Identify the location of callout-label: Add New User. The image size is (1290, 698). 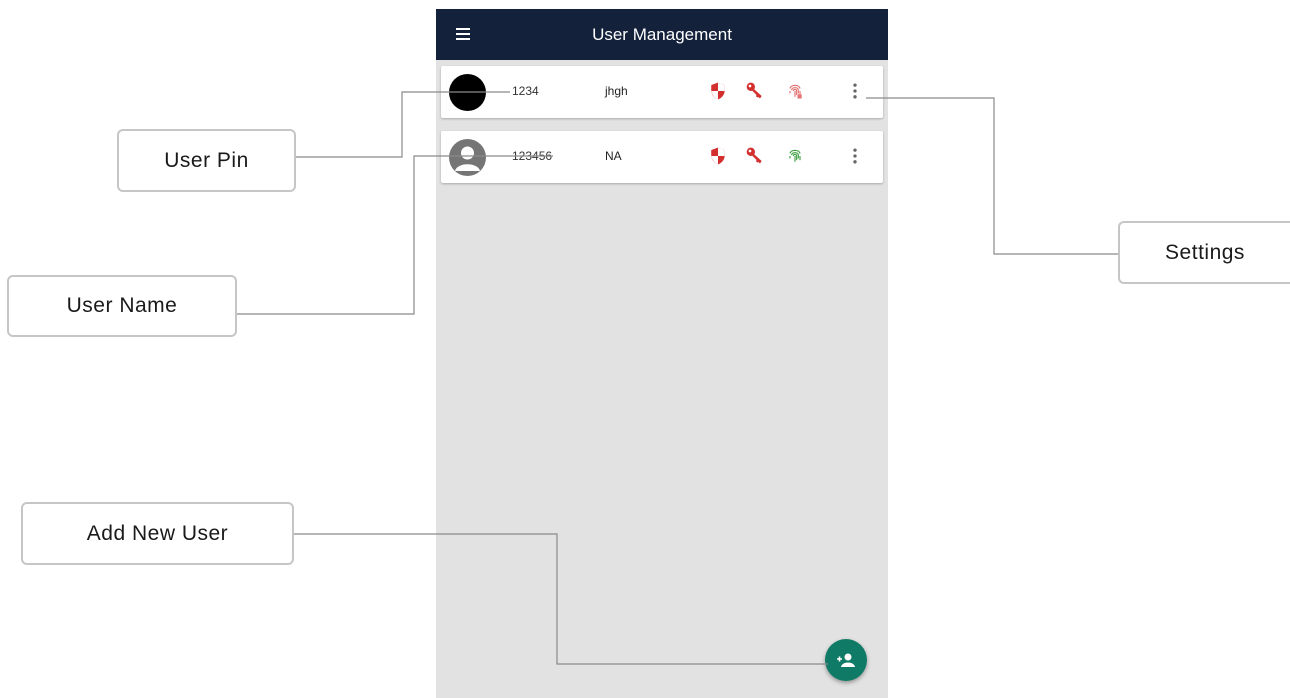
(157, 533).